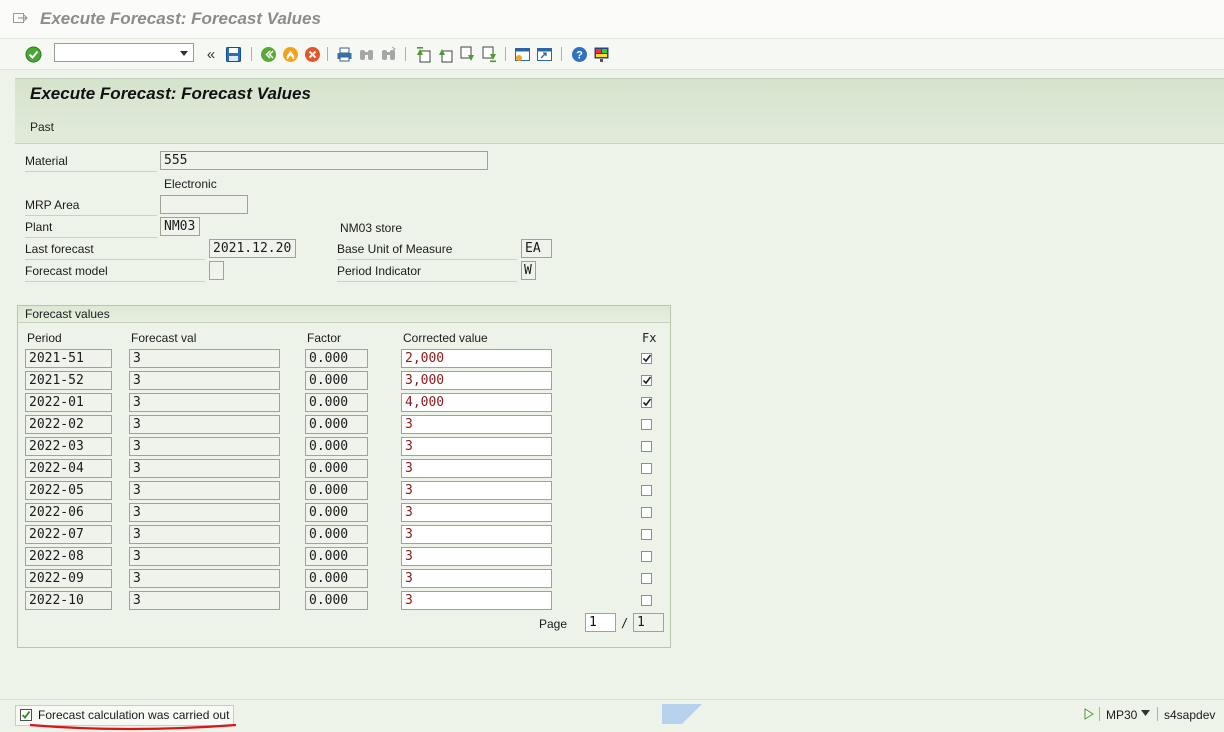 The image size is (1224, 732). I want to click on back-chevron-icon: «, so click(211, 54).